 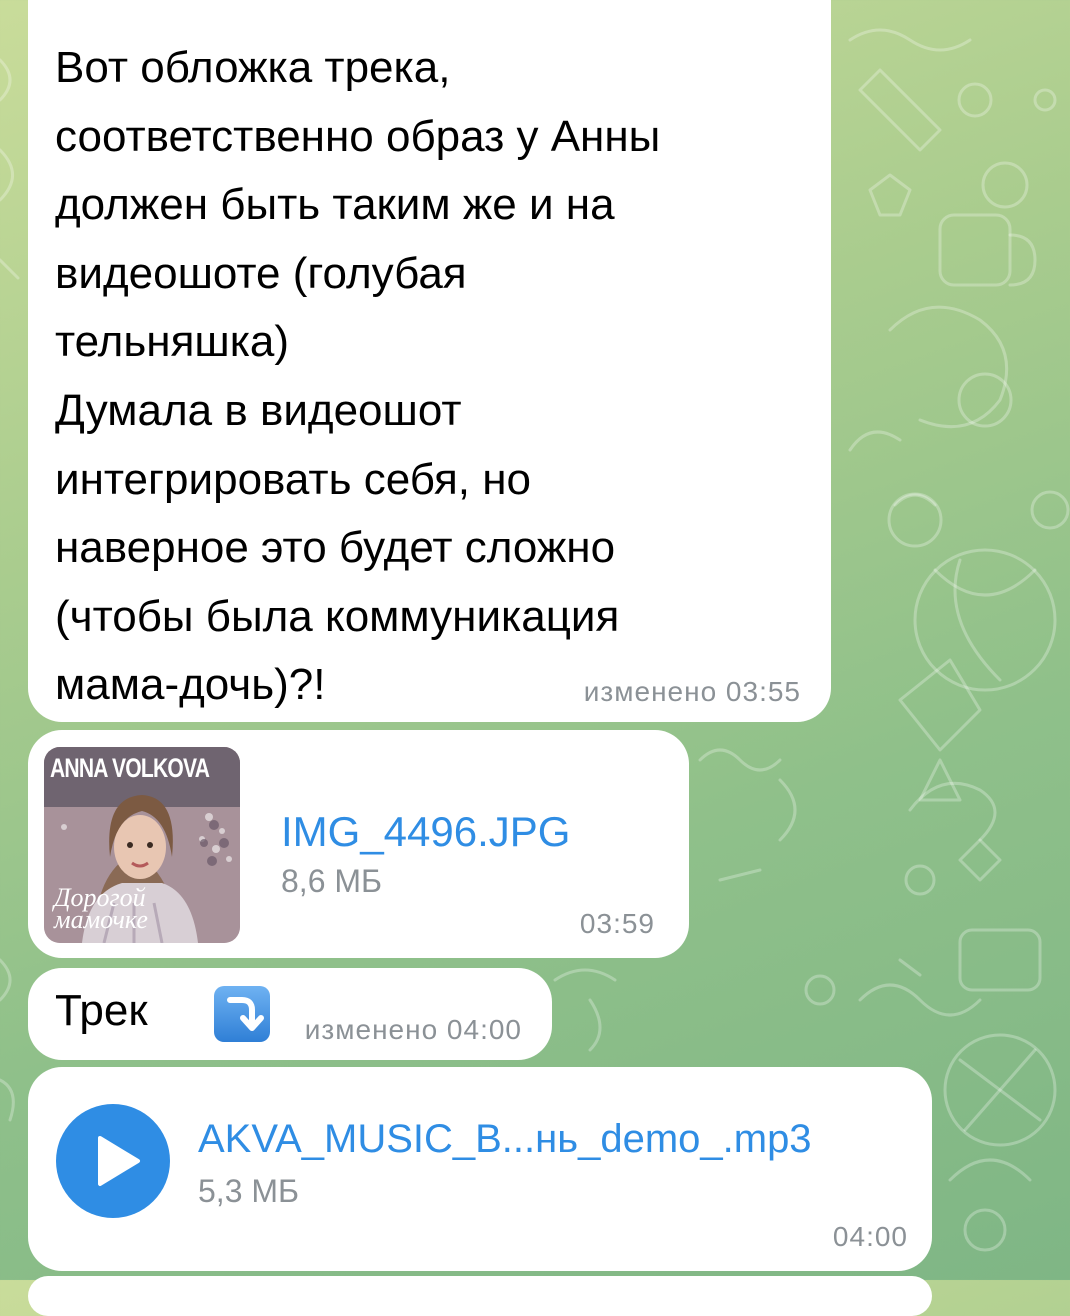 What do you see at coordinates (332, 881) in the screenshot?
I see `file-size: 8,6 МБ` at bounding box center [332, 881].